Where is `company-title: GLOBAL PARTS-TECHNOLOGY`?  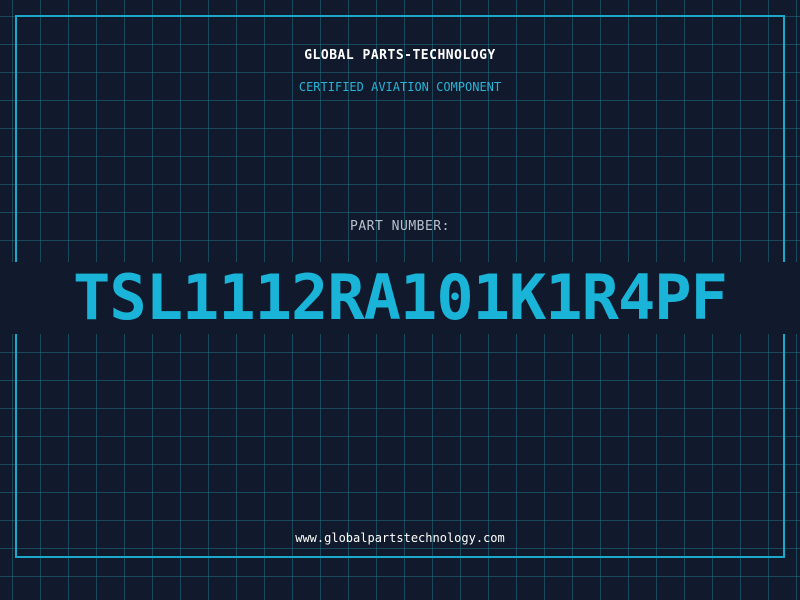
company-title: GLOBAL PARTS-TECHNOLOGY is located at coordinates (400, 55).